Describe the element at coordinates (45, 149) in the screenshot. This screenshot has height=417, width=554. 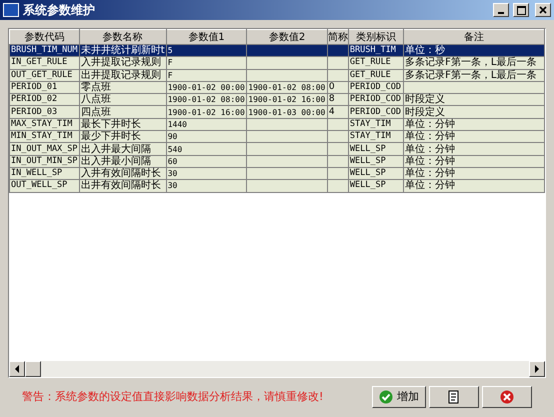
I see `table-cell: IN_OUT_MAX_SP` at that location.